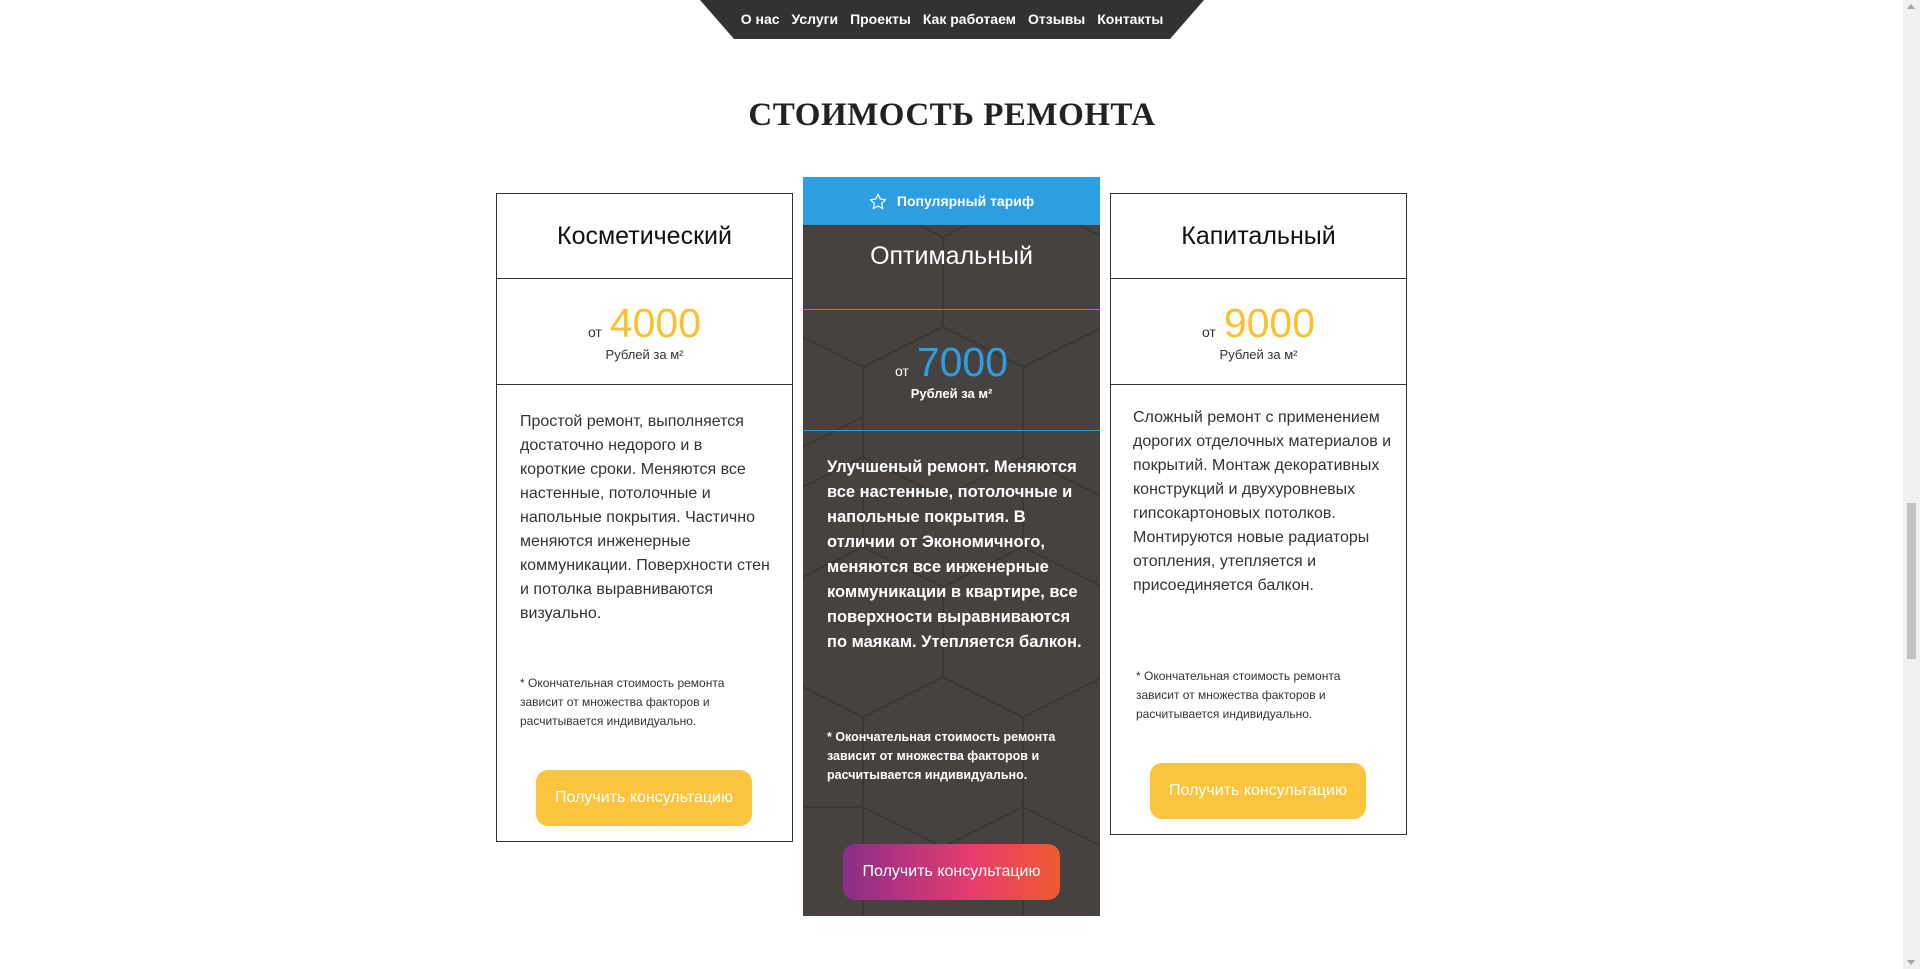  What do you see at coordinates (952, 115) in the screenshot?
I see `section-title: СТОИМОСТЬ РЕМОНТА` at bounding box center [952, 115].